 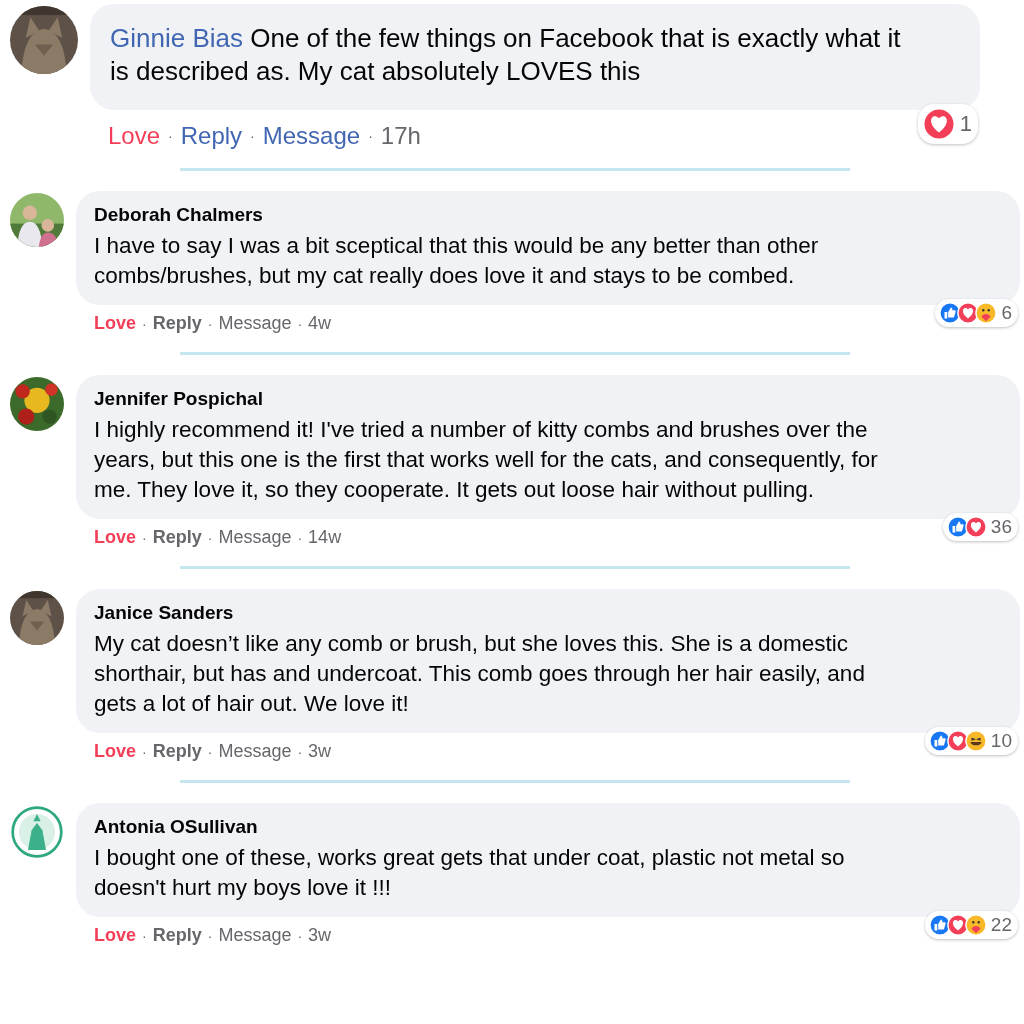 I want to click on comment-text: I bought one of these, works great gets that under coat, plastic not metal so doesn't hurt my boys love it !!!, so click(x=470, y=873).